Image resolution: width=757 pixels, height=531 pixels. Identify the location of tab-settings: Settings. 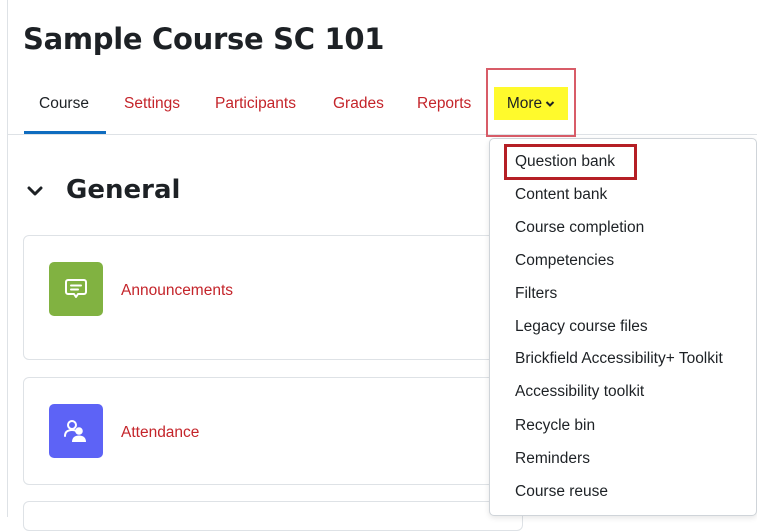
(152, 104).